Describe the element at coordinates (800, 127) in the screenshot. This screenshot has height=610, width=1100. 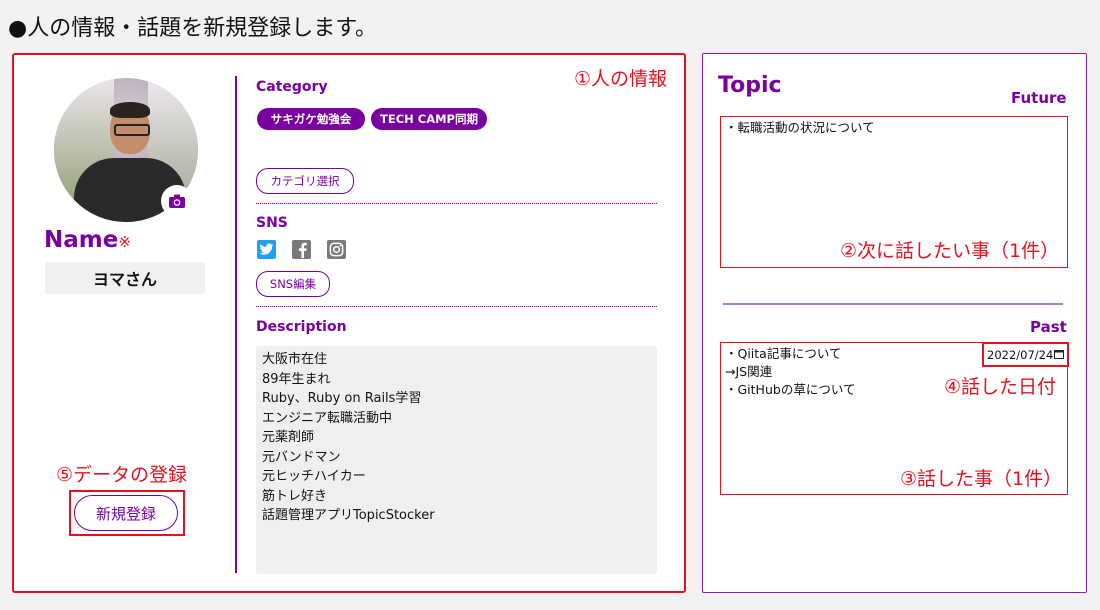
I see `future-topic-line: ・転職活動の状況について` at that location.